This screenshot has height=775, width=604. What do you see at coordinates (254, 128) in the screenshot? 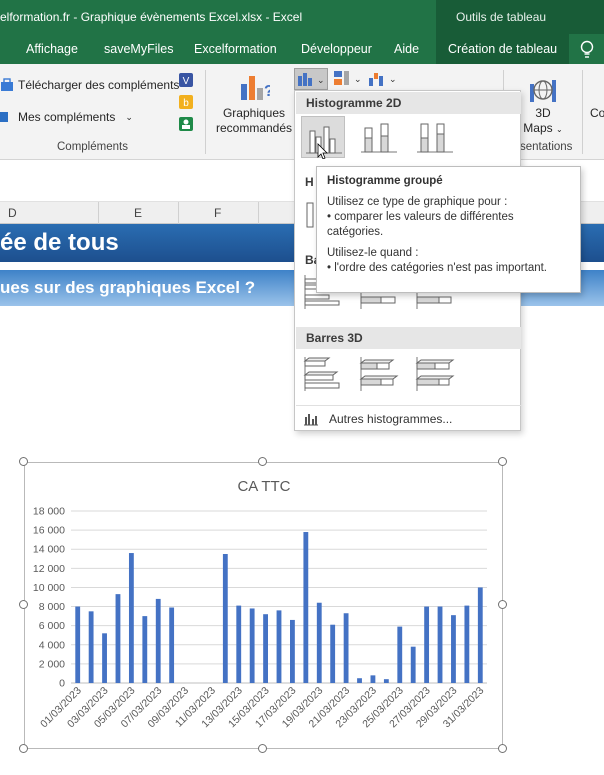
I see `recommended-charts-label-2: recommandés` at bounding box center [254, 128].